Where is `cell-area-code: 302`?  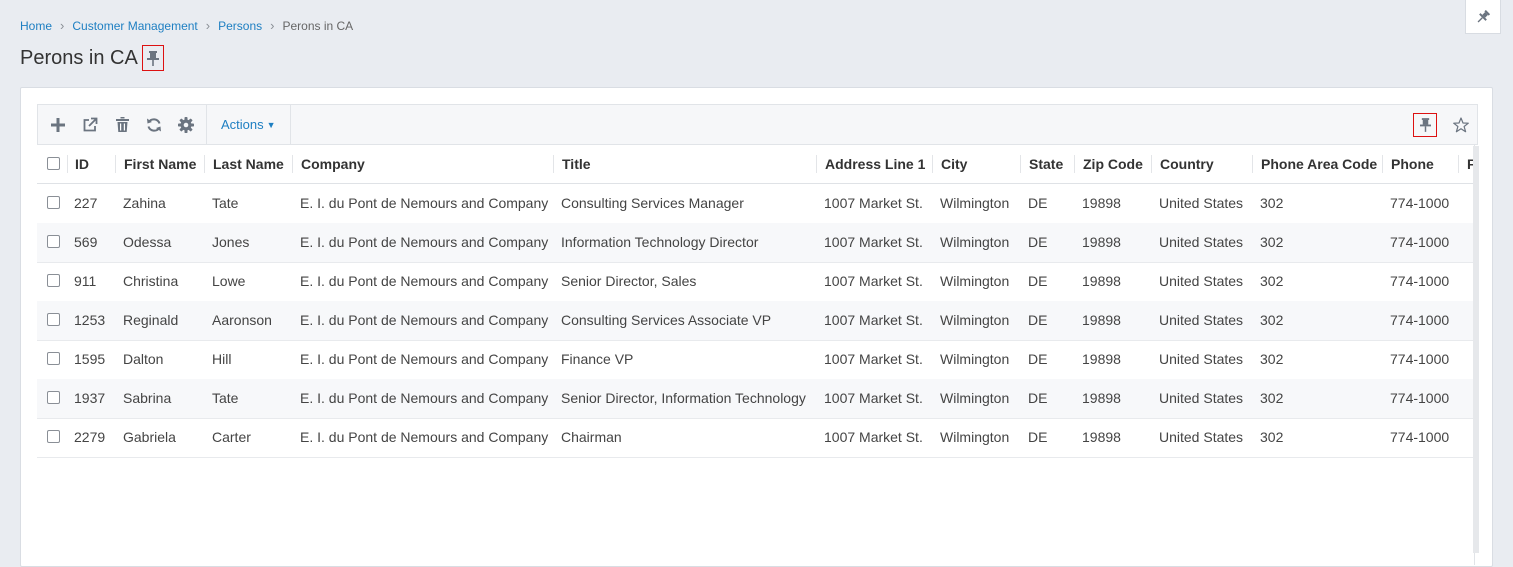
cell-area-code: 302 is located at coordinates (1272, 281).